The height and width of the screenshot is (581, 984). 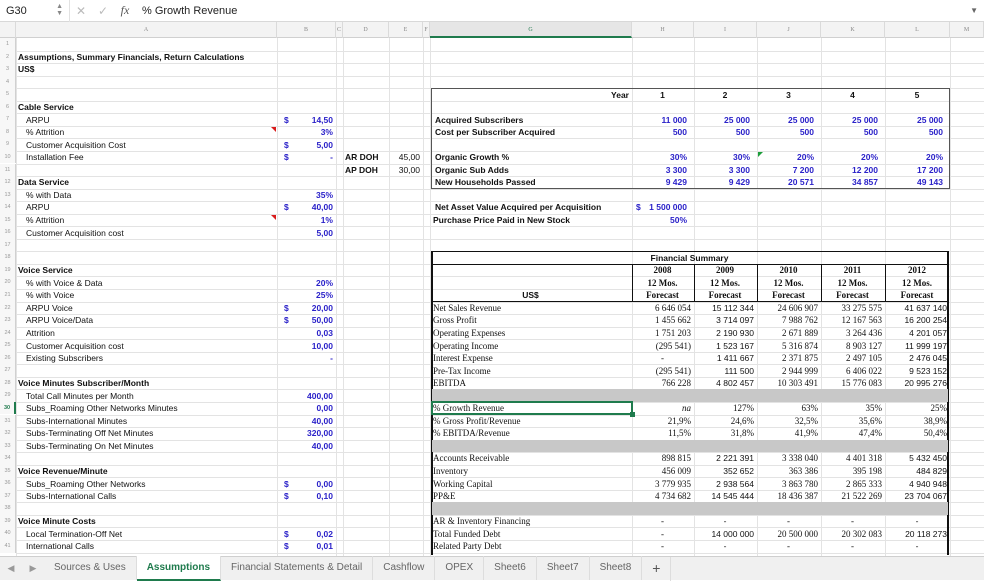 What do you see at coordinates (306, 30) in the screenshot?
I see `column-header-b: B` at bounding box center [306, 30].